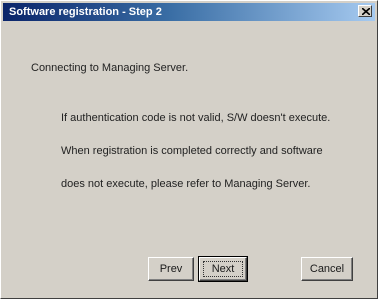 Image resolution: width=378 pixels, height=299 pixels. What do you see at coordinates (189, 12) in the screenshot?
I see `title-bar: Software registration - Step 2` at bounding box center [189, 12].